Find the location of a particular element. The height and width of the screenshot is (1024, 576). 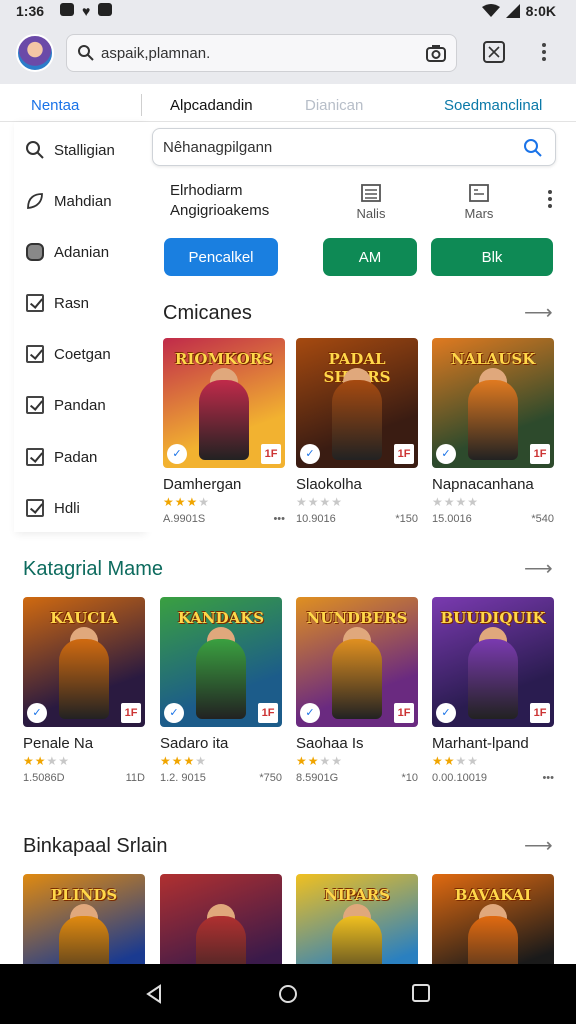

sidebar-item-hdli: Hdli is located at coordinates (52, 508).